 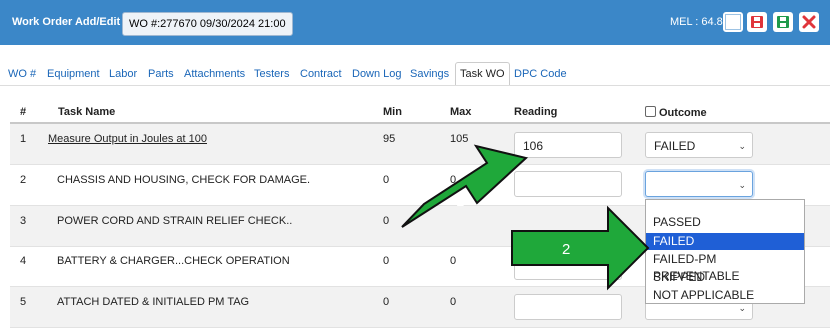 I want to click on arrow-1-label: 1, so click(x=460, y=201).